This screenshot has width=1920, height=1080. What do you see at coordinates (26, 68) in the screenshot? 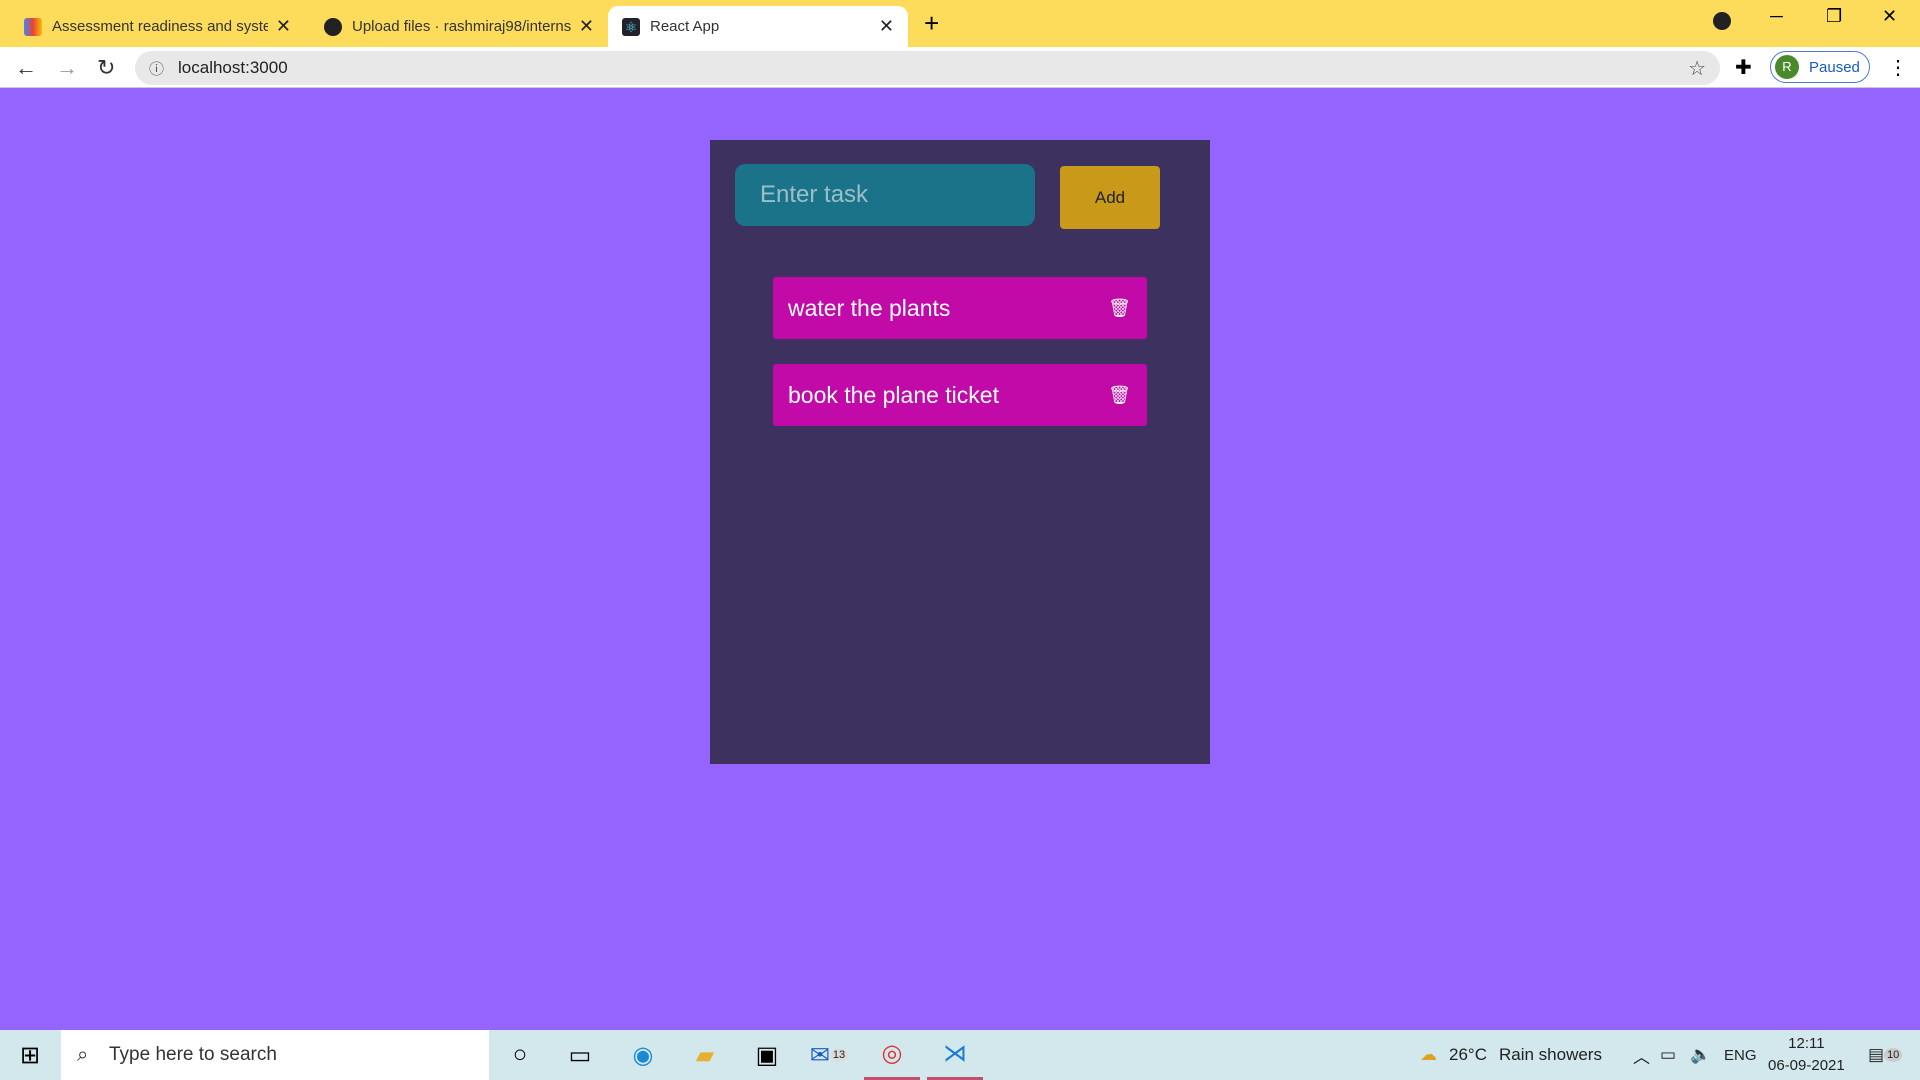
I see `back-icon: ←` at bounding box center [26, 68].